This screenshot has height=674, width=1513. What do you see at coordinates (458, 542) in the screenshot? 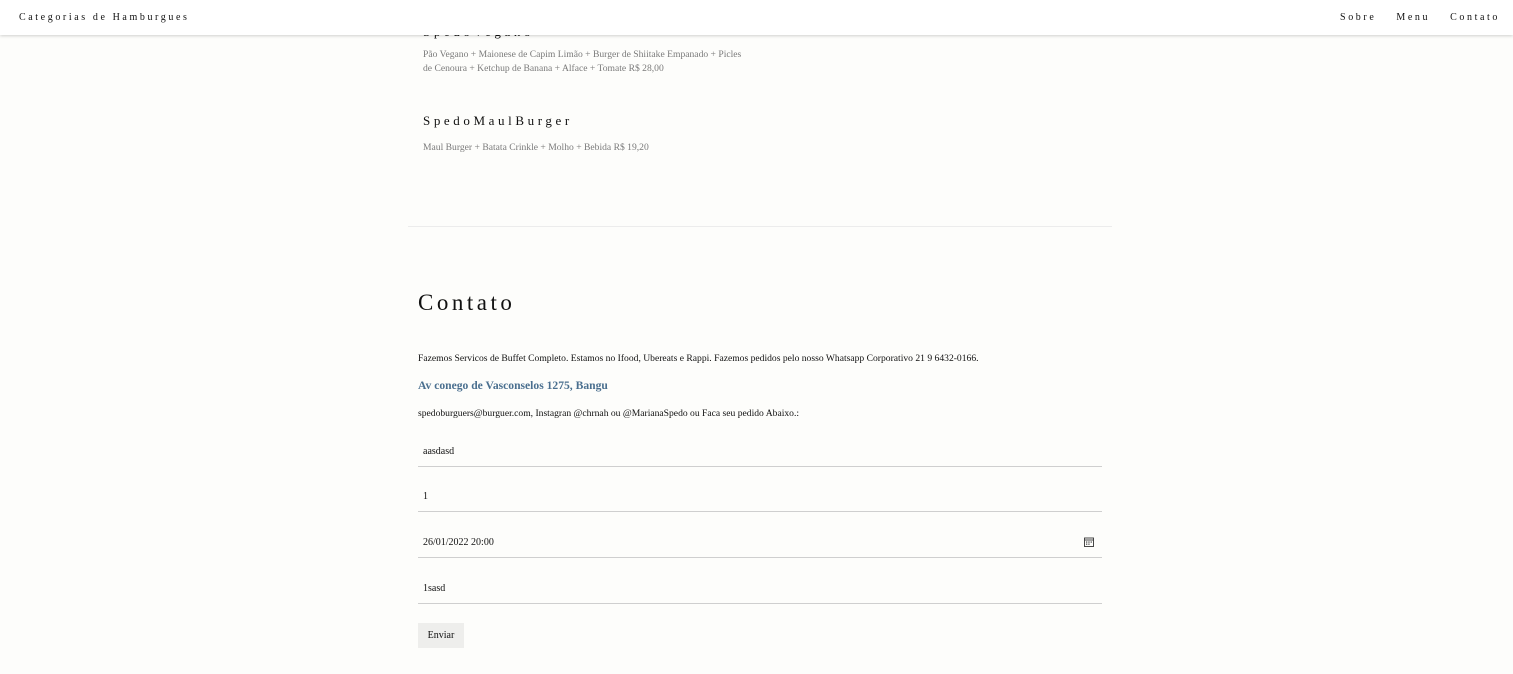
I see `datetime-field-value: 26/01/2022 20:00` at bounding box center [458, 542].